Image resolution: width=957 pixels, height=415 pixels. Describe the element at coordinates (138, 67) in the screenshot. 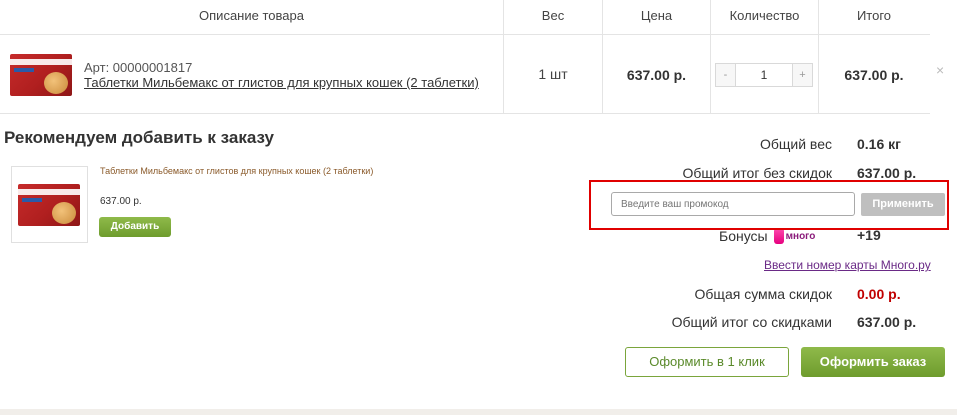

I see `product-article: Арт: 00000001817` at that location.